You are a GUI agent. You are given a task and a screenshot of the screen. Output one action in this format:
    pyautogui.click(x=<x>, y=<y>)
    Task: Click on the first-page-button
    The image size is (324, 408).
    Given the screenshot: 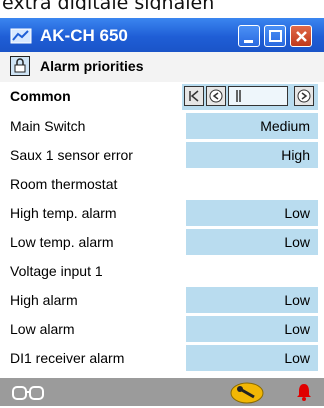 What is the action you would take?
    pyautogui.click(x=194, y=96)
    